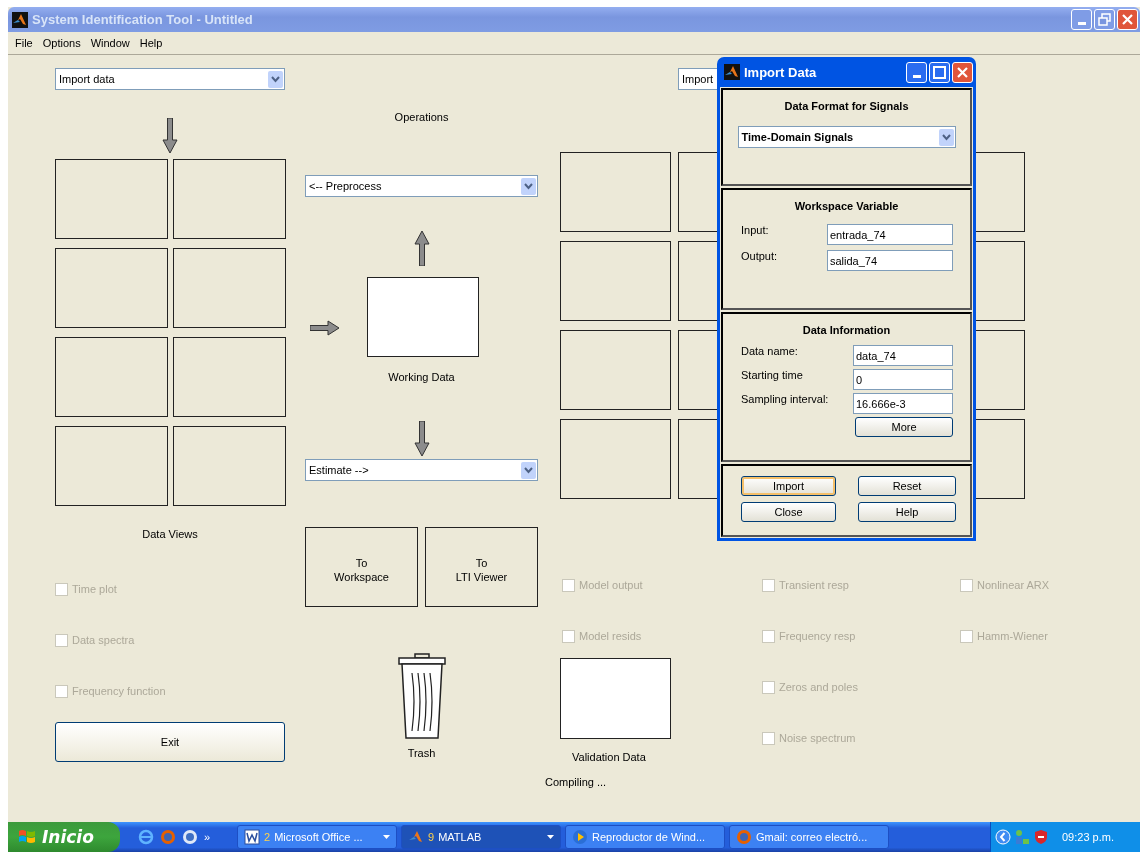 This screenshot has height=852, width=1140. What do you see at coordinates (817, 738) in the screenshot?
I see `checkbox-label: Noise spectrum` at bounding box center [817, 738].